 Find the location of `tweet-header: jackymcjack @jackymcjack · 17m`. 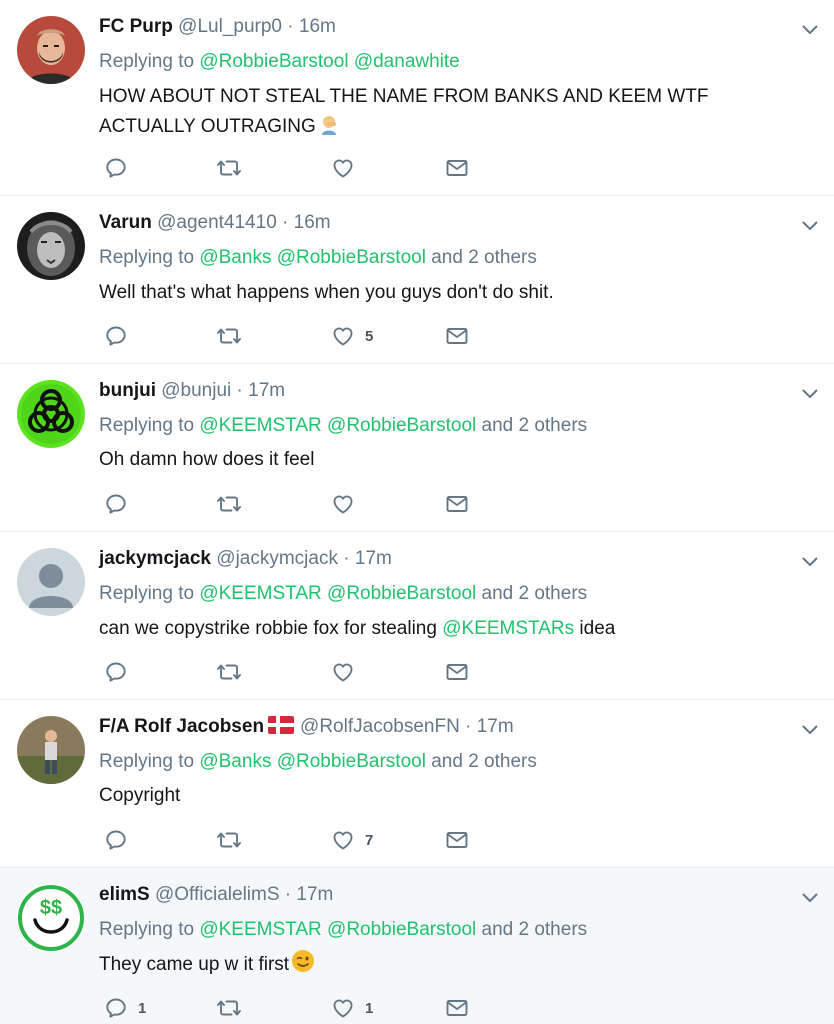

tweet-header: jackymcjack @jackymcjack · 17m is located at coordinates (245, 559).